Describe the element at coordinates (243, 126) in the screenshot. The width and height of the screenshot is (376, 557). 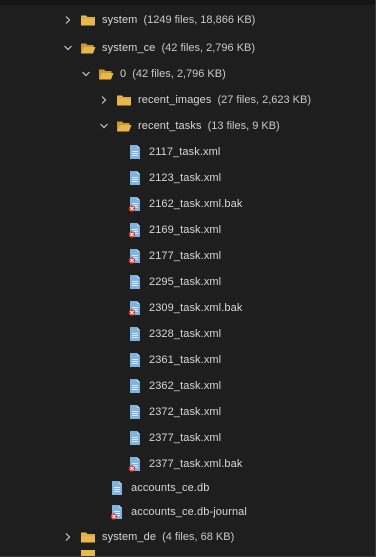
I see `tree-item-meta: (13 files, 9 KB)` at that location.